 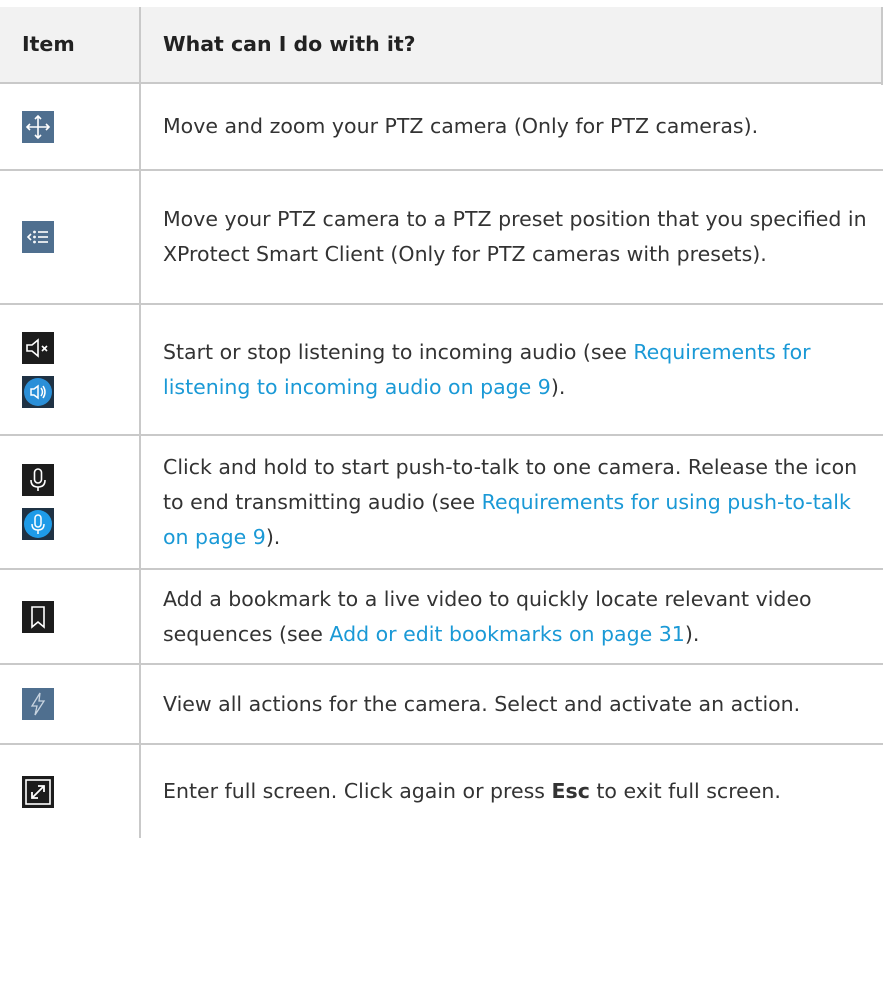 I want to click on table-header-row: Item What can I do with it?, so click(x=441, y=45).